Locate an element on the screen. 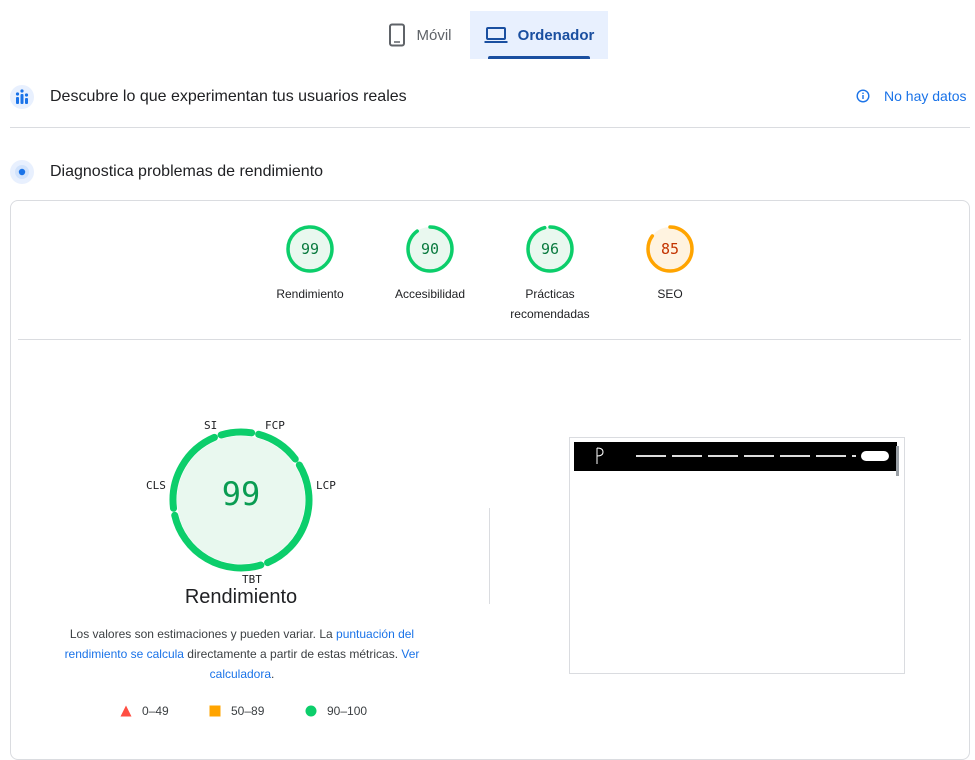 The height and width of the screenshot is (760, 975). performance-title: Rendimiento is located at coordinates (241, 597).